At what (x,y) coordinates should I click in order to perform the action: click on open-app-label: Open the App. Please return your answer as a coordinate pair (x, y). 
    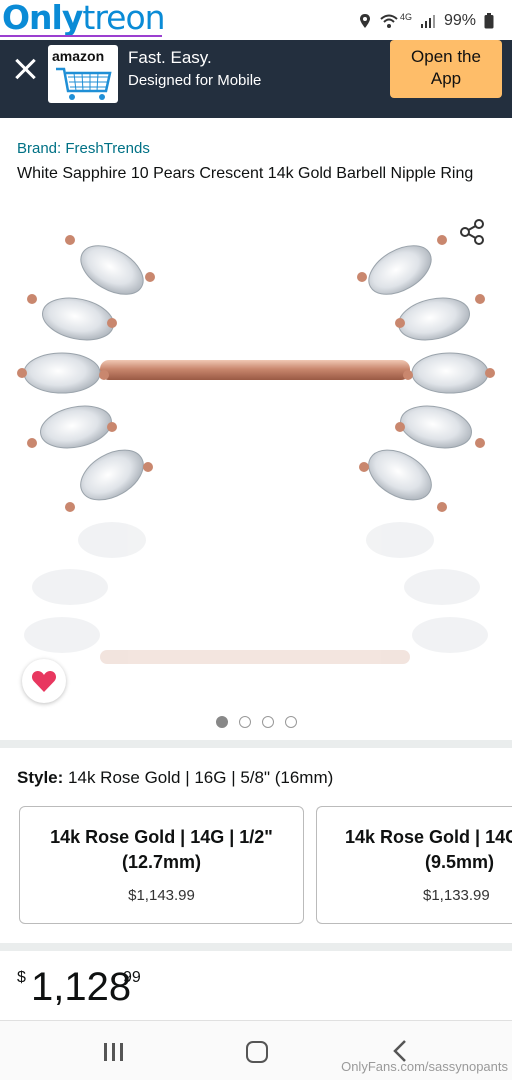
    Looking at the image, I should click on (446, 67).